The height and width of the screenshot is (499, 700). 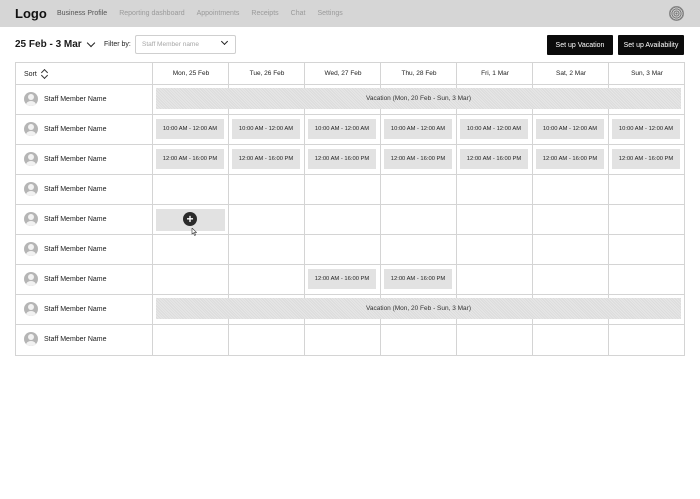 What do you see at coordinates (267, 73) in the screenshot?
I see `day-header-tue: Tue, 26 Feb` at bounding box center [267, 73].